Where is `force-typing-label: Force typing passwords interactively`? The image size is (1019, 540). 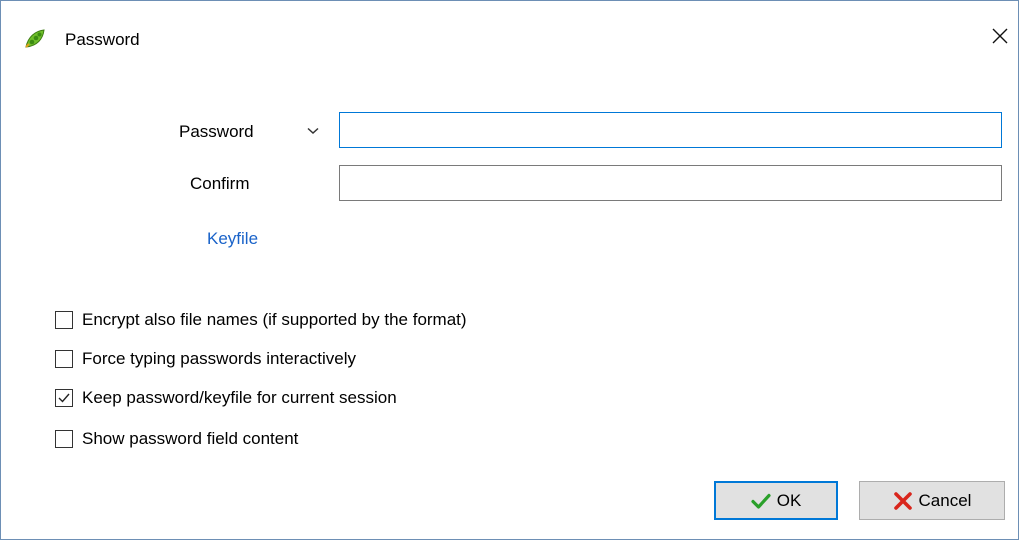
force-typing-label: Force typing passwords interactively is located at coordinates (219, 358).